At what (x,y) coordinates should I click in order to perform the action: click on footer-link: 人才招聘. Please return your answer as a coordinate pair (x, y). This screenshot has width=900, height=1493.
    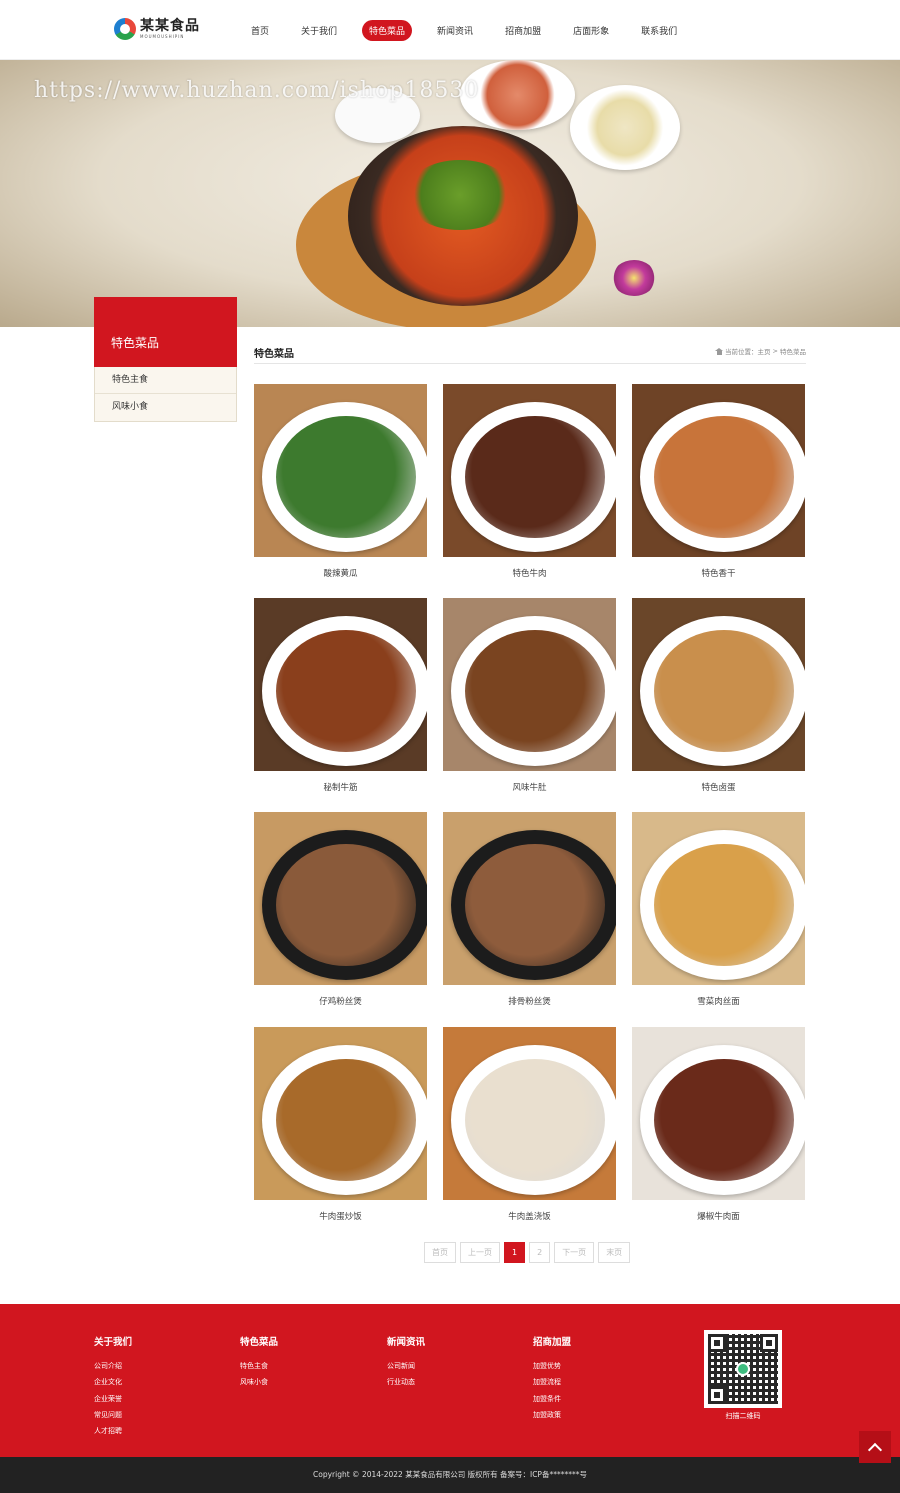
    Looking at the image, I should click on (113, 1431).